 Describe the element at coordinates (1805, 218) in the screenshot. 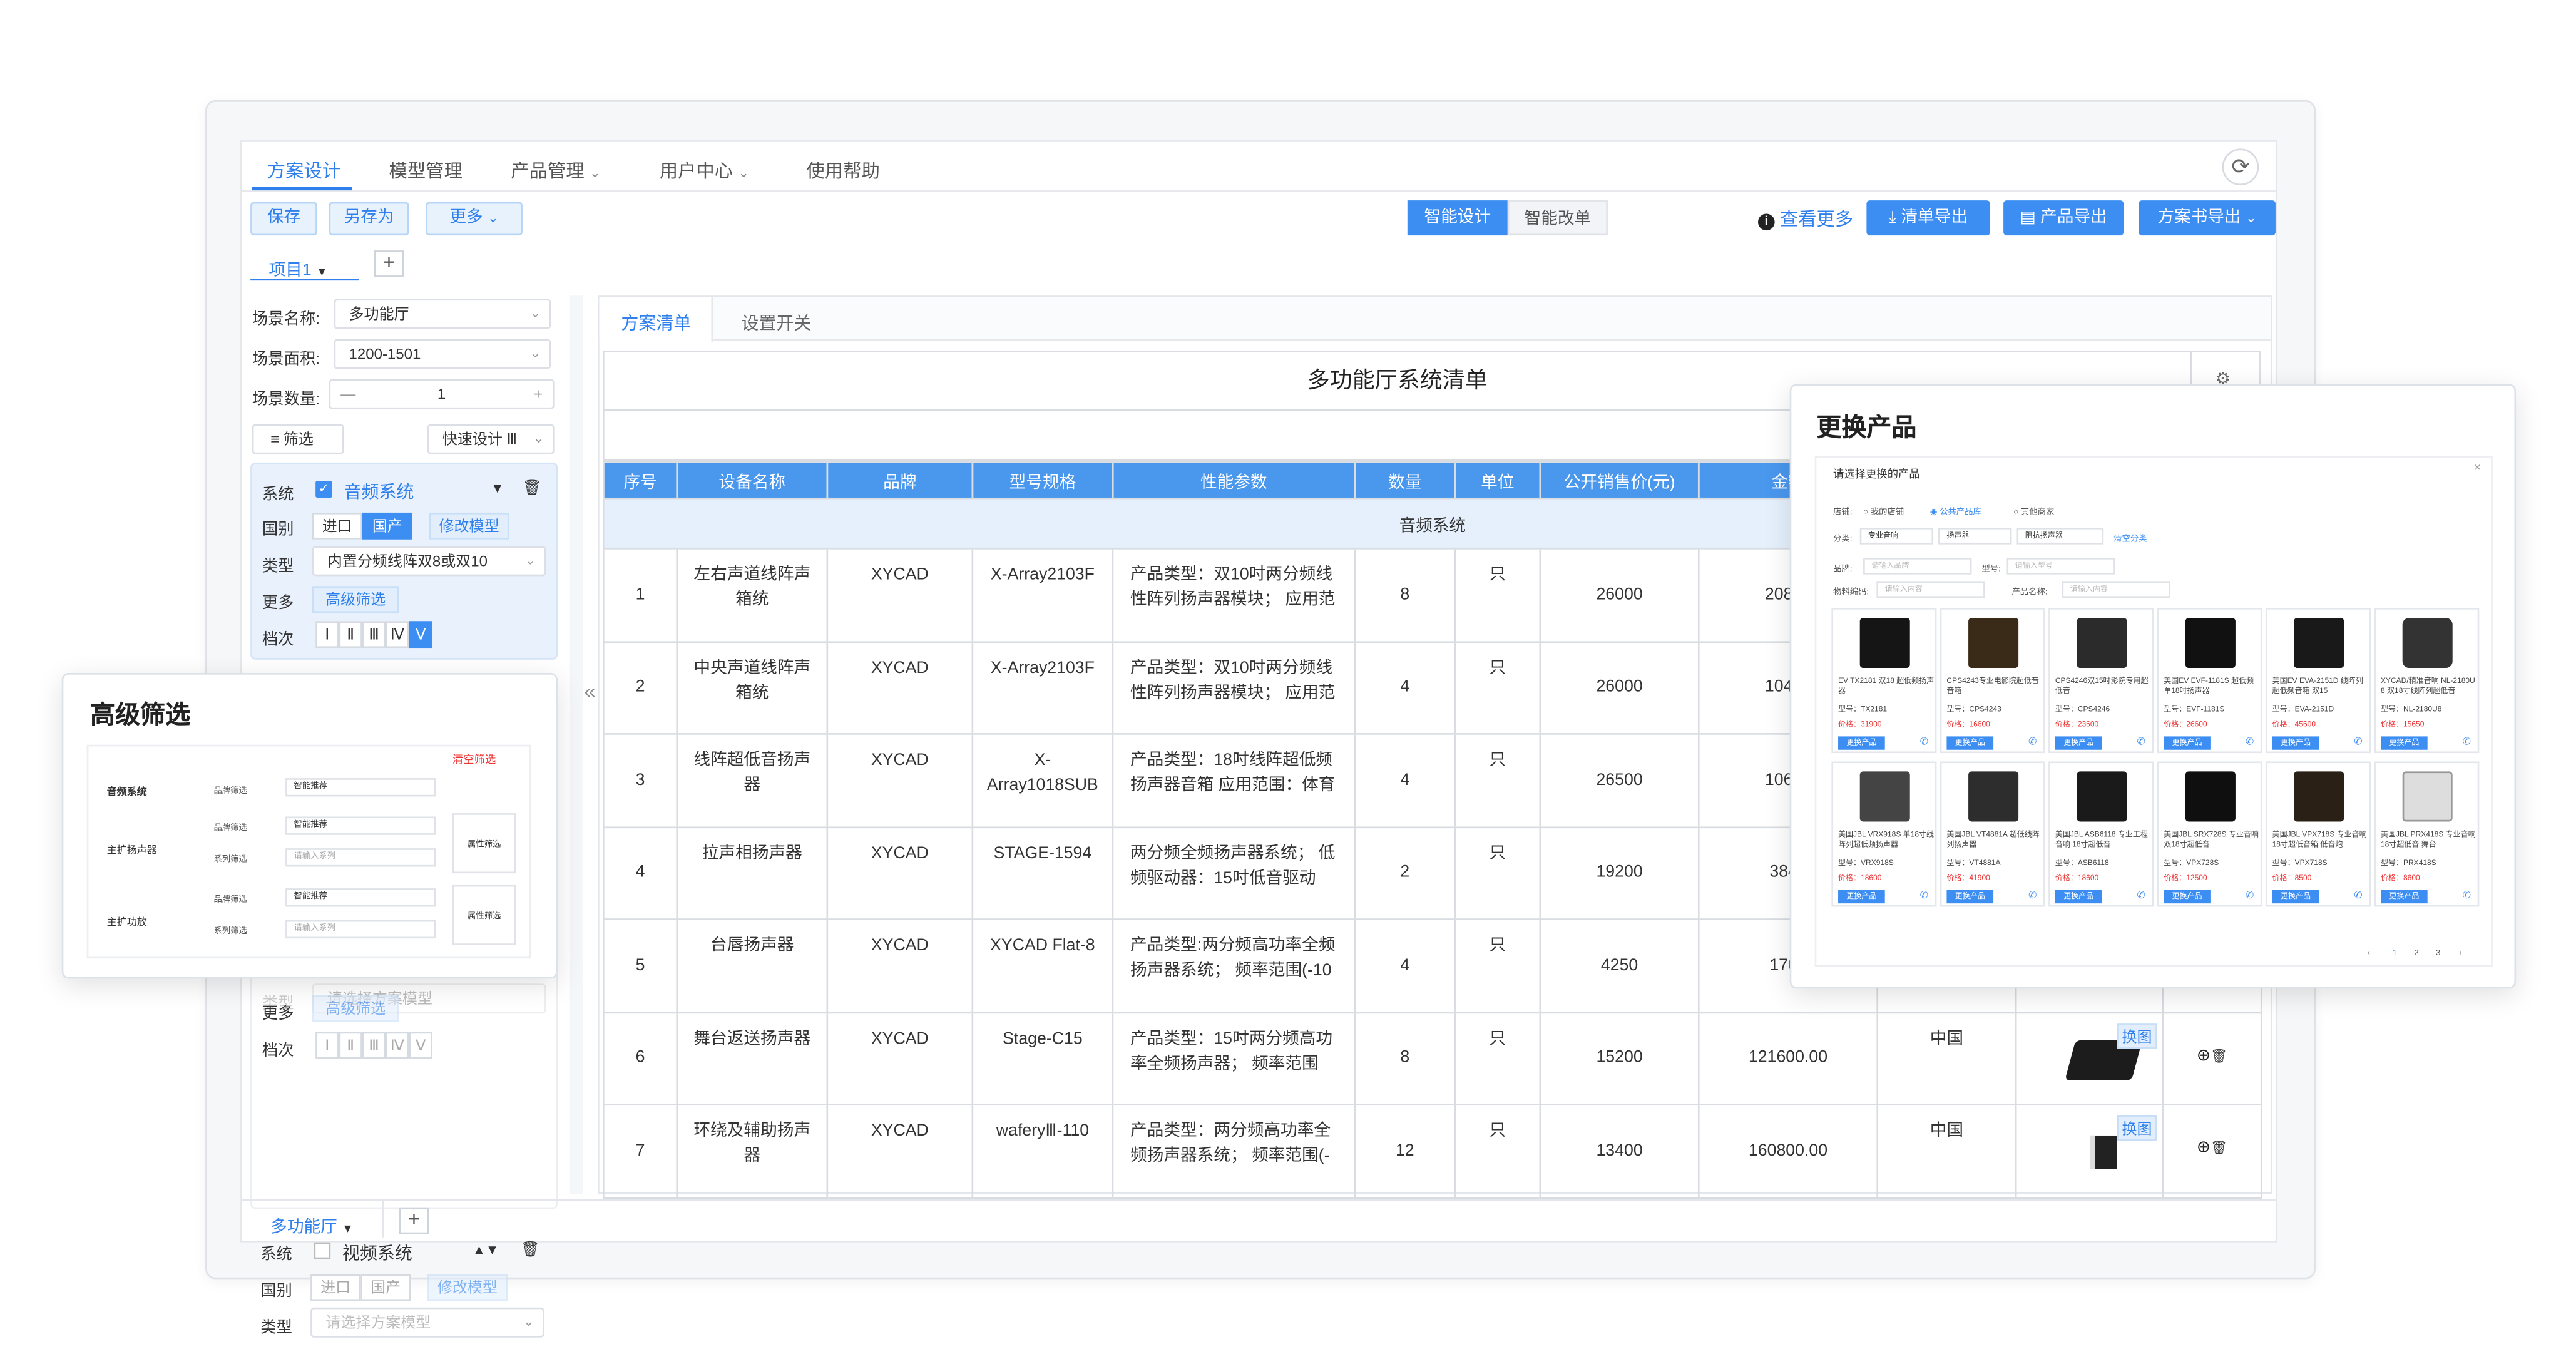

I see `view-more-link: i 查看更多` at that location.